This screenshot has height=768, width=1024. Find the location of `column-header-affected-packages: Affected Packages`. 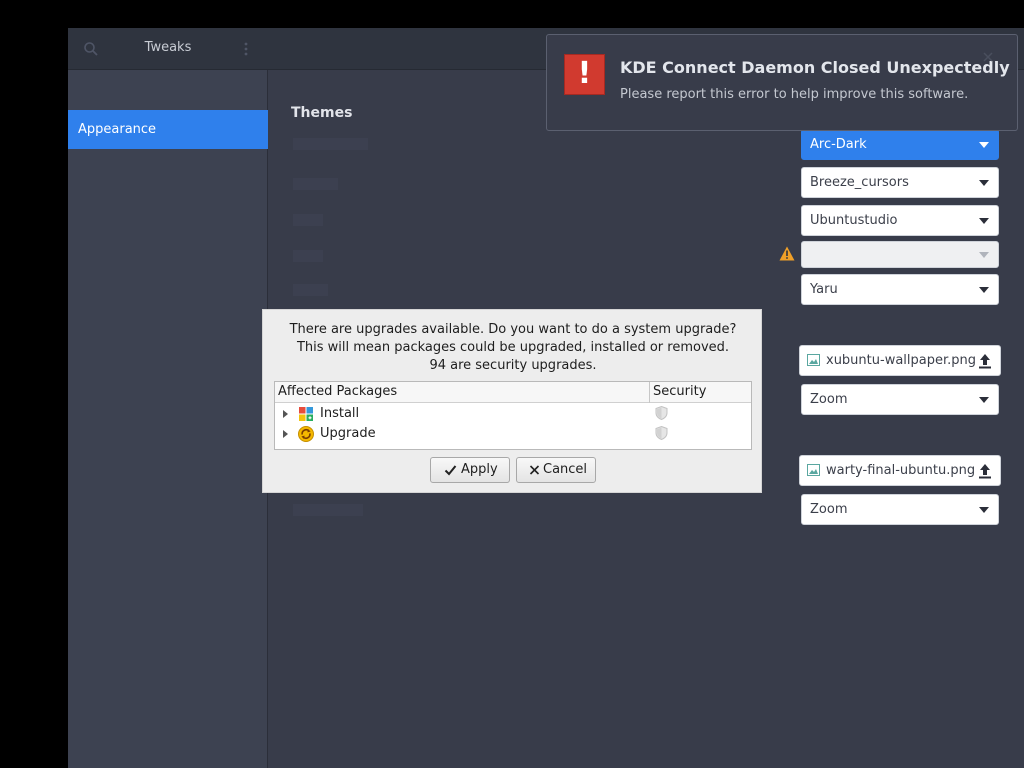

column-header-affected-packages: Affected Packages is located at coordinates (337, 391).